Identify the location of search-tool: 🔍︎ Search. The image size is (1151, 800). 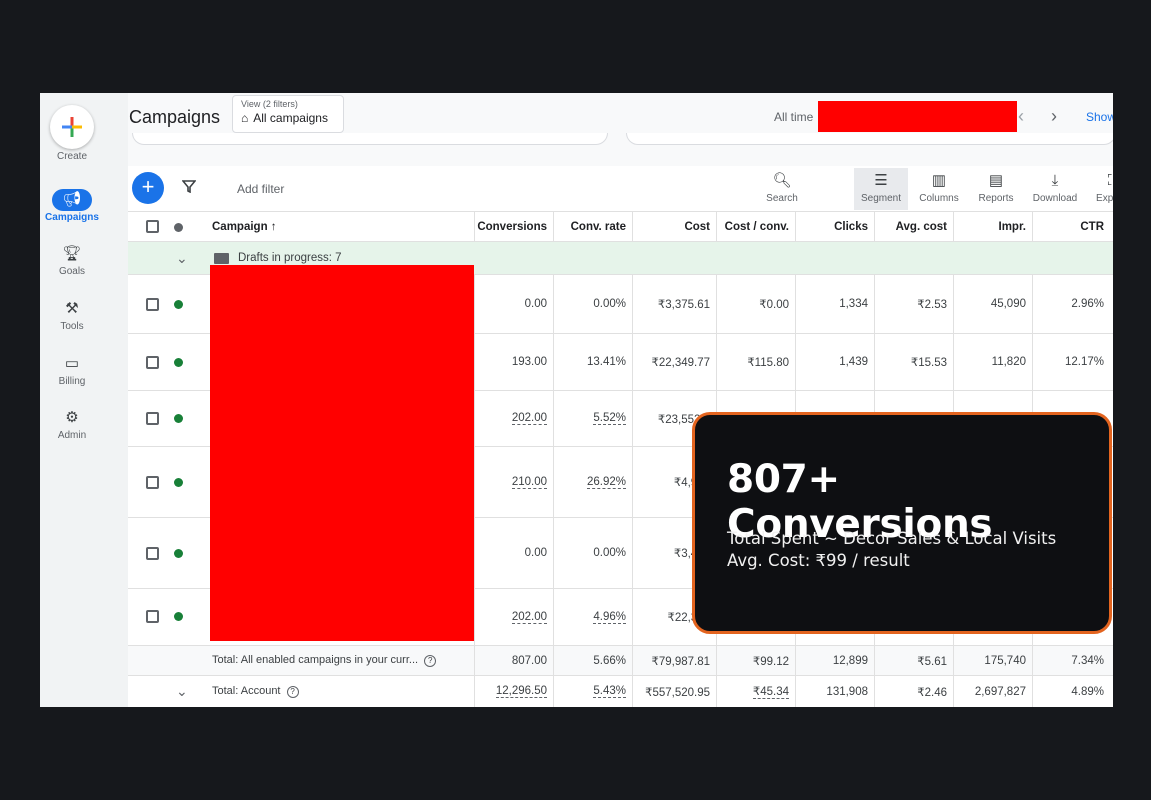
(782, 187).